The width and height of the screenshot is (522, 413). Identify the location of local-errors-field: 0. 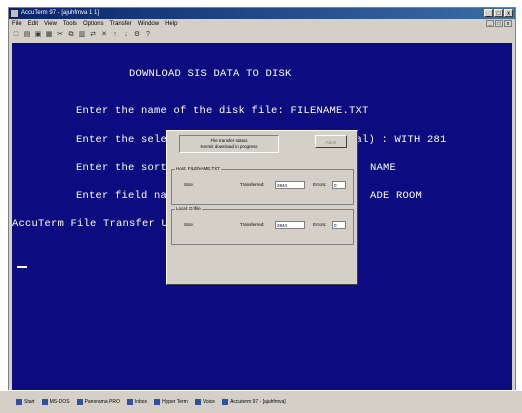
(339, 225).